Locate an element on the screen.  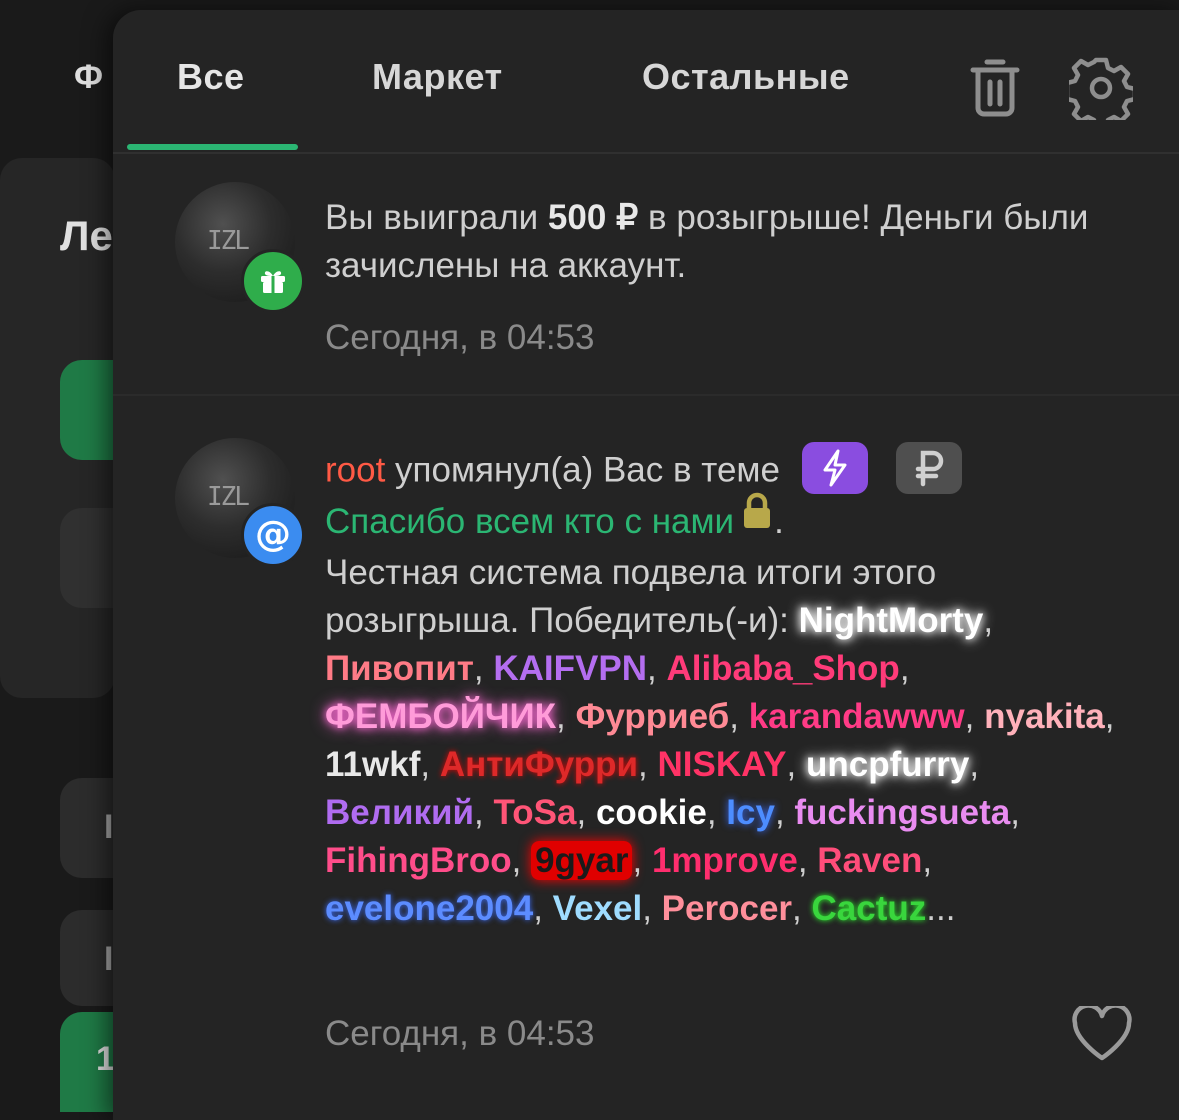
text-fragment: упомянул(а) Вас в теме is located at coordinates (582, 470).